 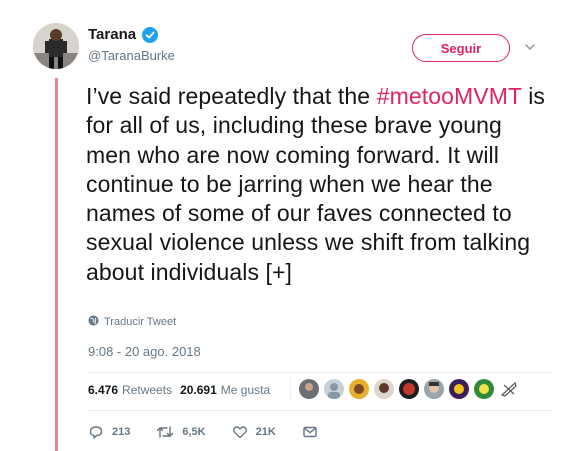 I want to click on verified-badge-icon, so click(x=150, y=34).